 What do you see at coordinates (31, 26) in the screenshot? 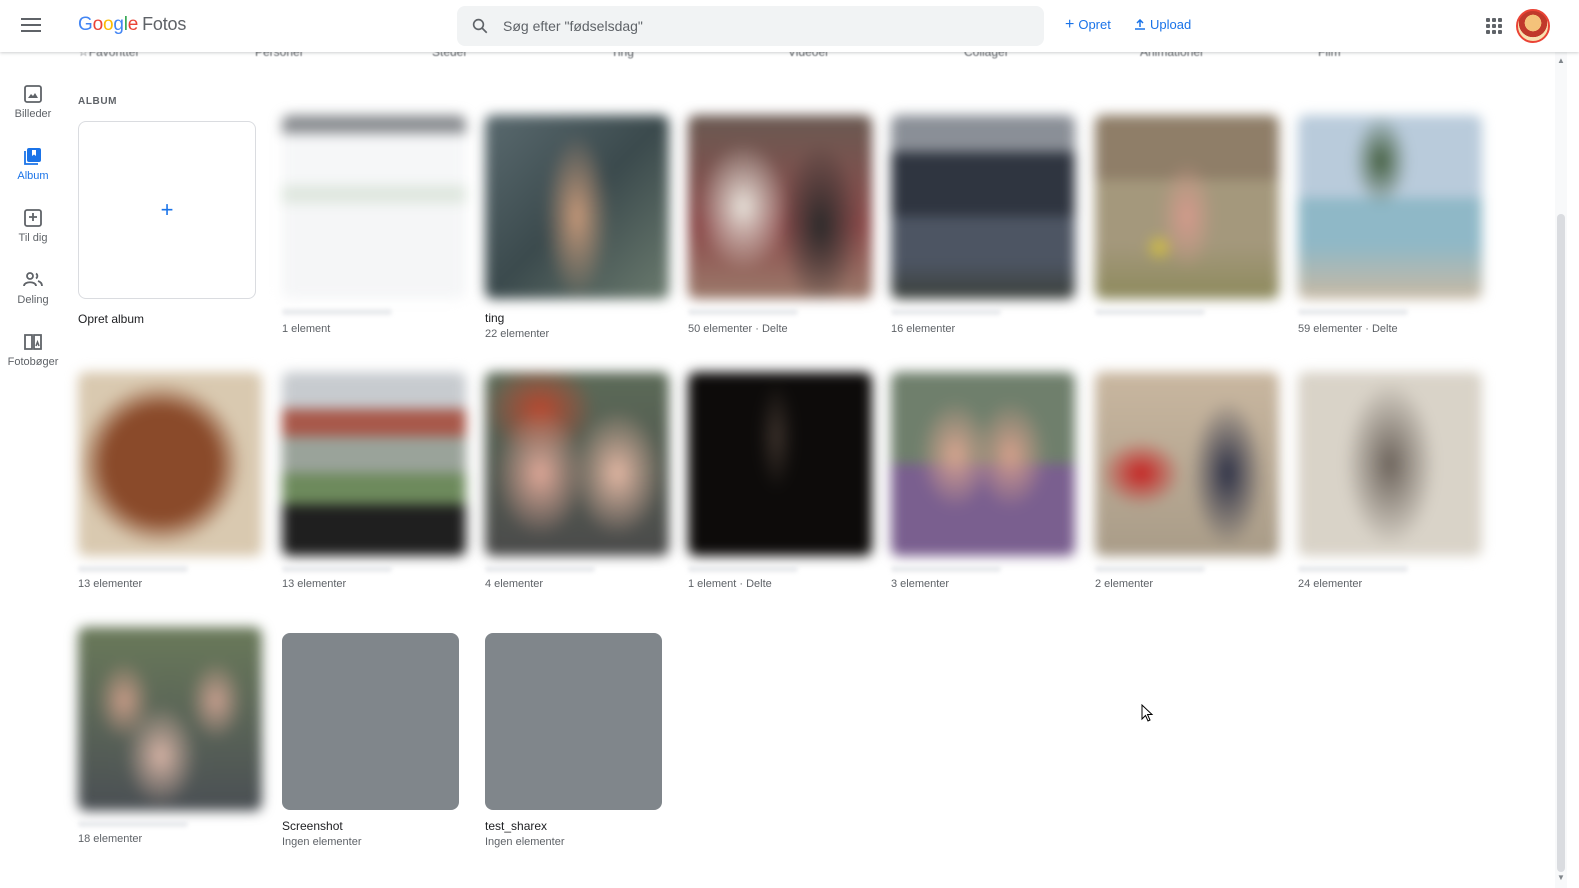
I see `main-menu-icon` at bounding box center [31, 26].